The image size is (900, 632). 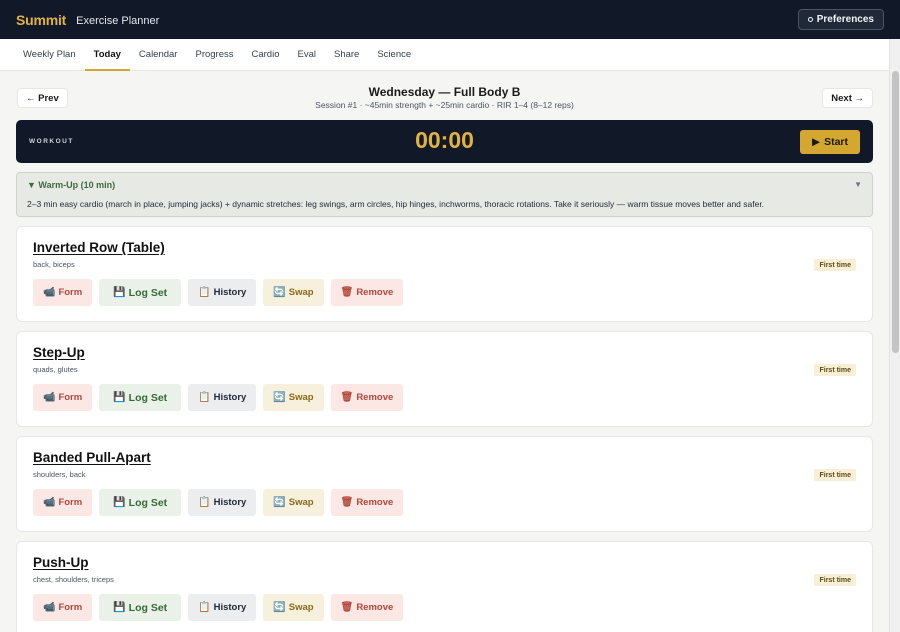 What do you see at coordinates (450, 19) in the screenshot?
I see `top-bar: Summit Exercise Planner Preferences` at bounding box center [450, 19].